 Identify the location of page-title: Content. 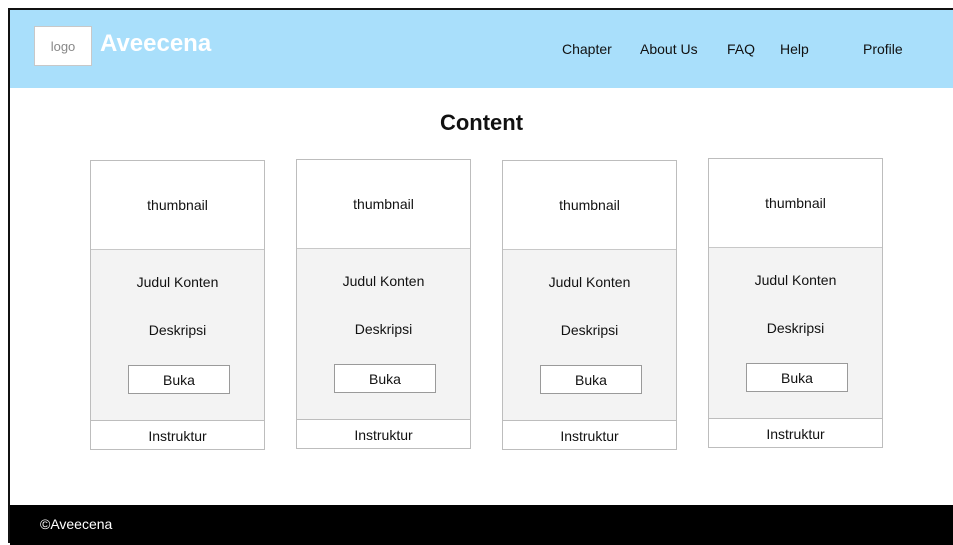
(481, 122).